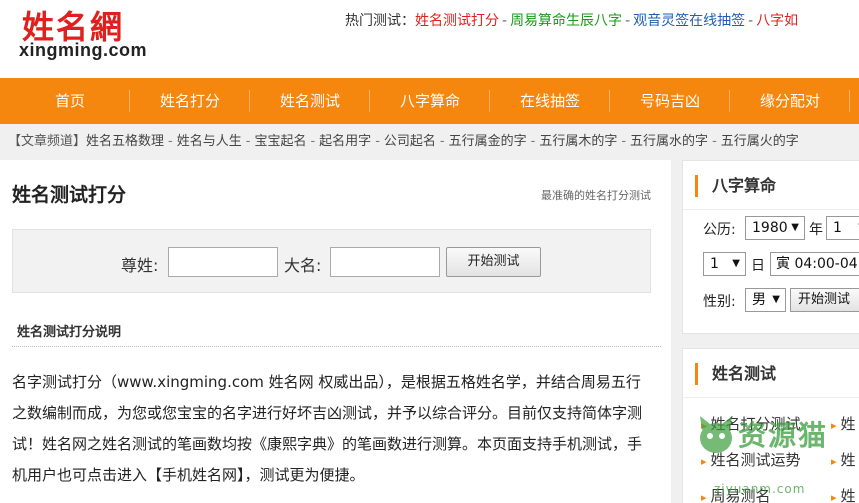 This screenshot has height=503, width=859. What do you see at coordinates (345, 141) in the screenshot?
I see `channel-link: 起名用字` at bounding box center [345, 141].